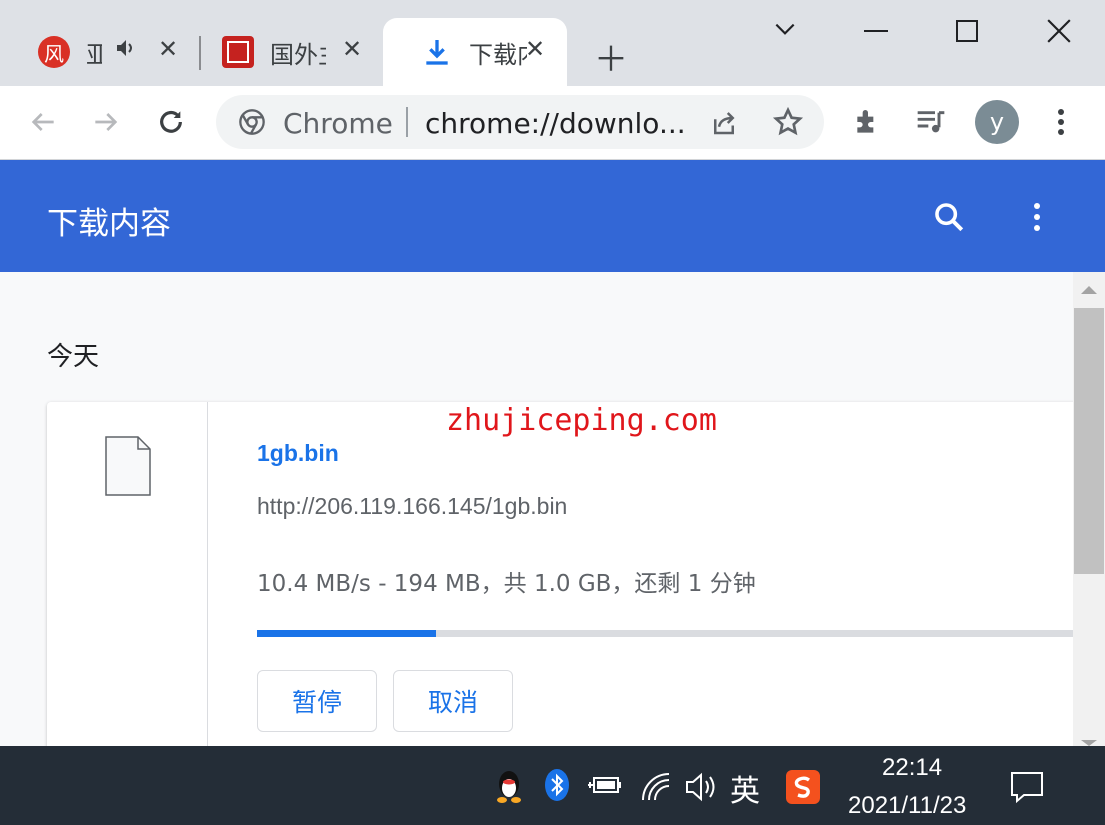  Describe the element at coordinates (252, 124) in the screenshot. I see `chrome-icon` at that location.